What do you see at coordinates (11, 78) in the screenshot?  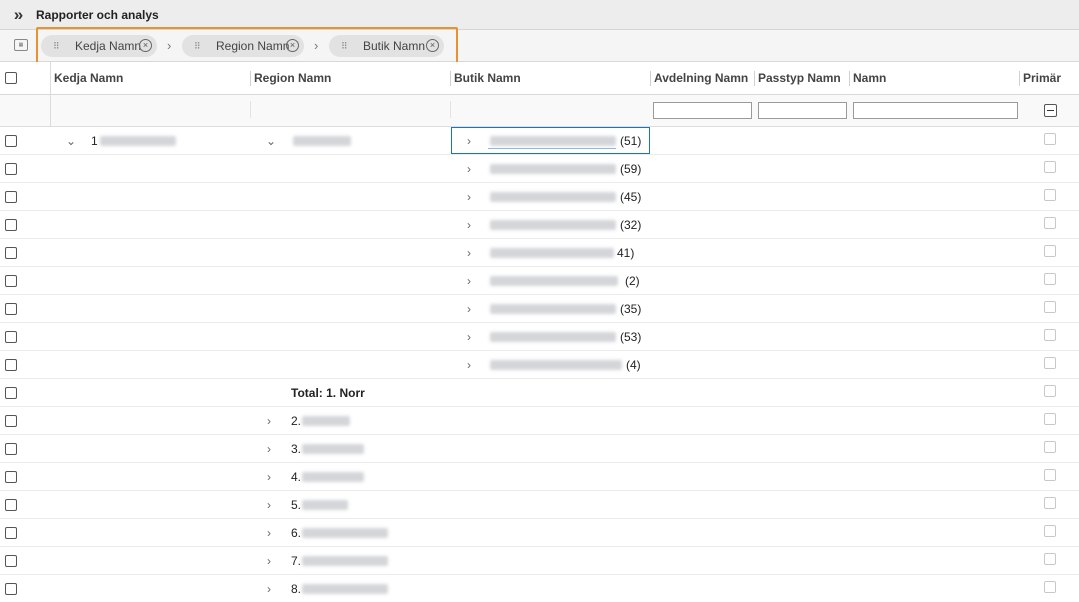 I see `select-all-checkbox` at bounding box center [11, 78].